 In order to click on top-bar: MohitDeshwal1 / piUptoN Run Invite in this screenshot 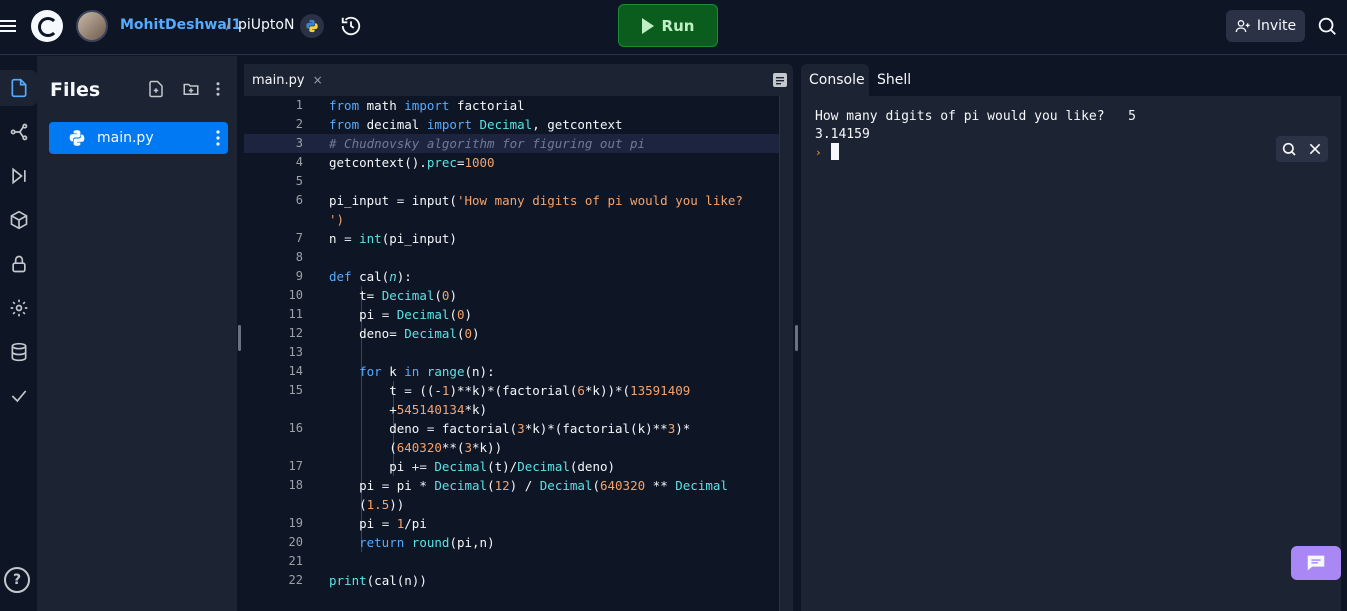, I will do `click(673, 27)`.